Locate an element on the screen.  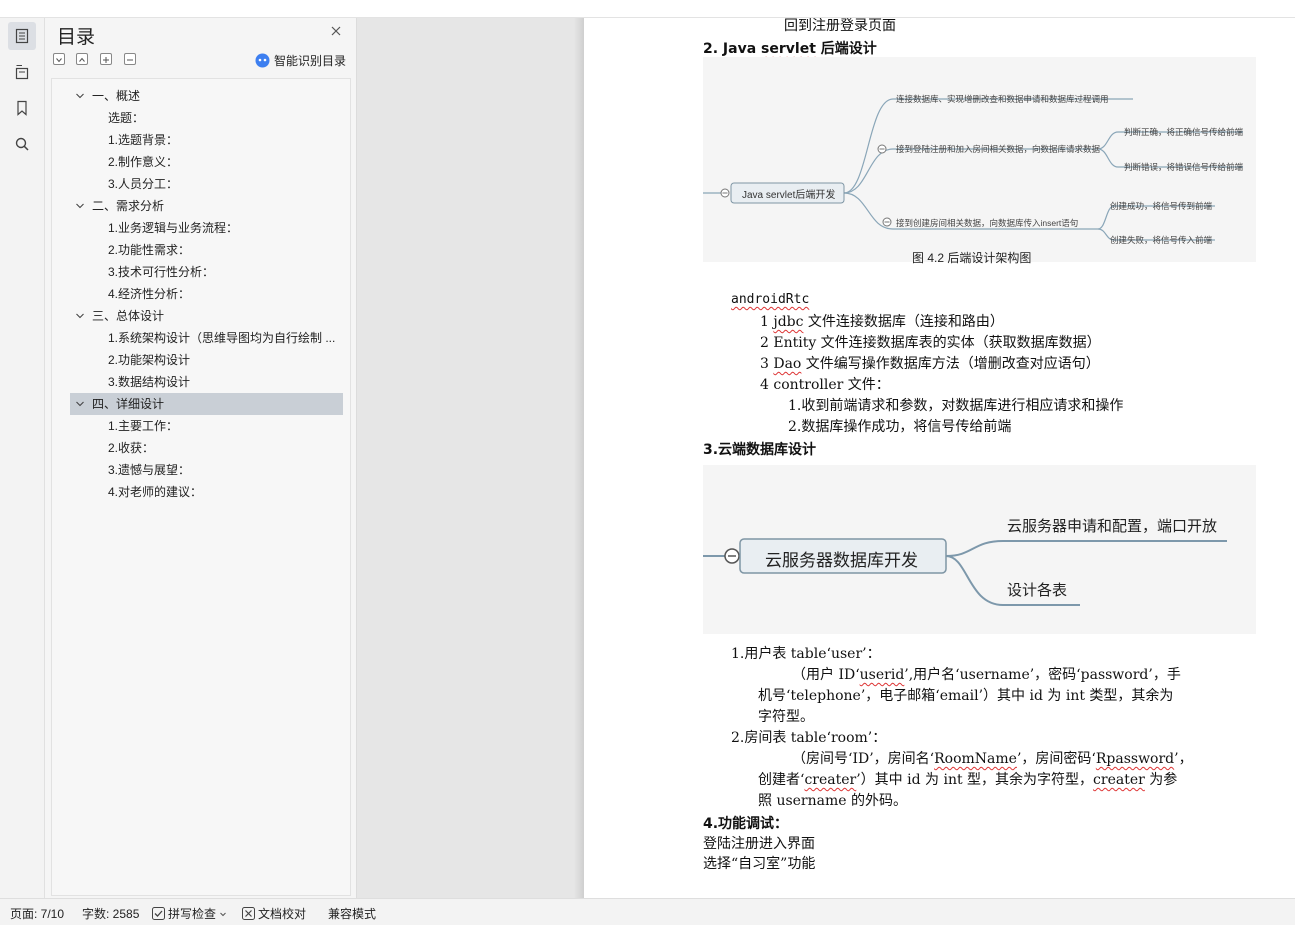
toc-item: 1.选题背景： is located at coordinates (201, 140).